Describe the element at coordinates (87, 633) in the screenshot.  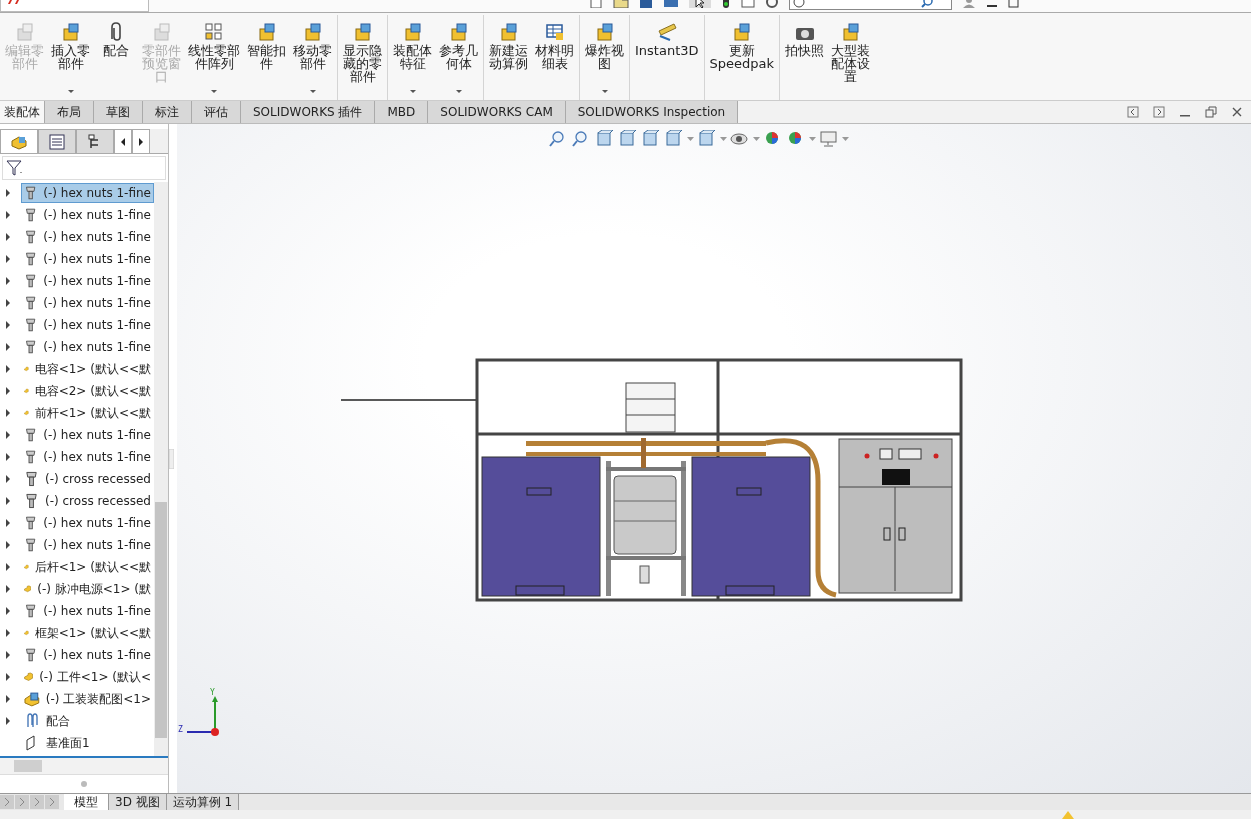
I see `tree-item: 框架<1> (默认<<默` at that location.